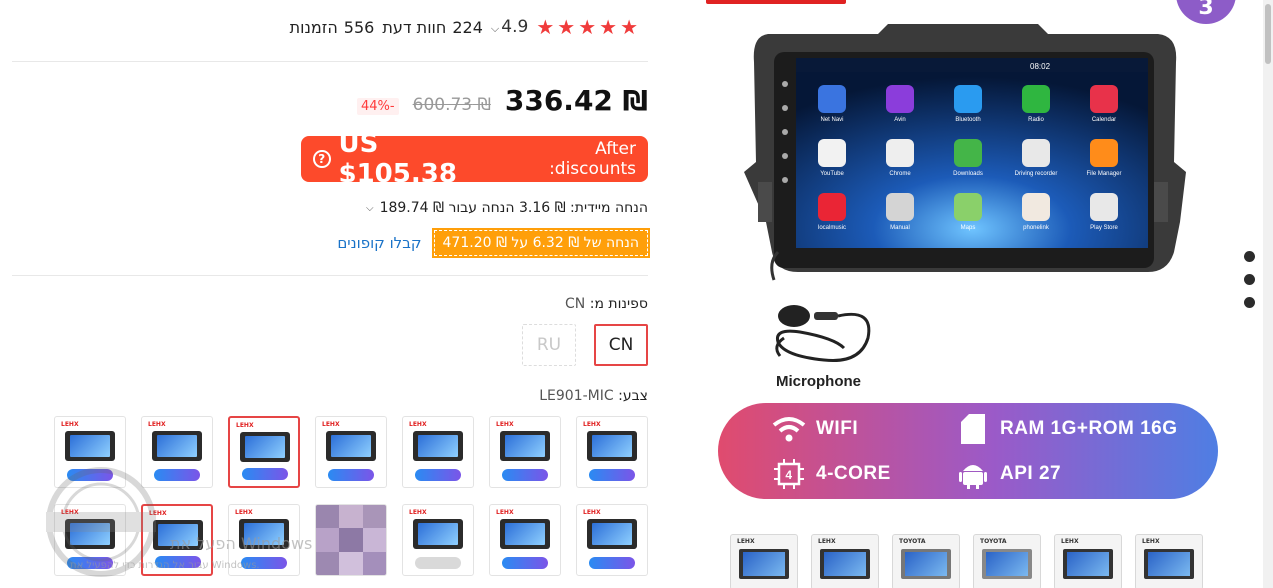 This screenshot has height=588, width=1273. I want to click on app-label: YouTube, so click(832, 174).